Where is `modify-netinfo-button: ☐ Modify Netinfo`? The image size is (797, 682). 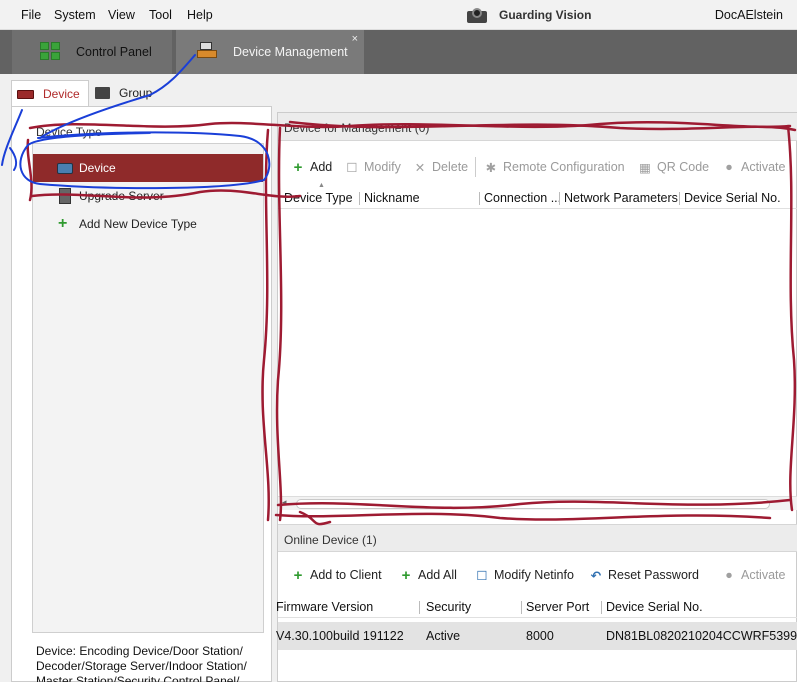 modify-netinfo-button: ☐ Modify Netinfo is located at coordinates (524, 575).